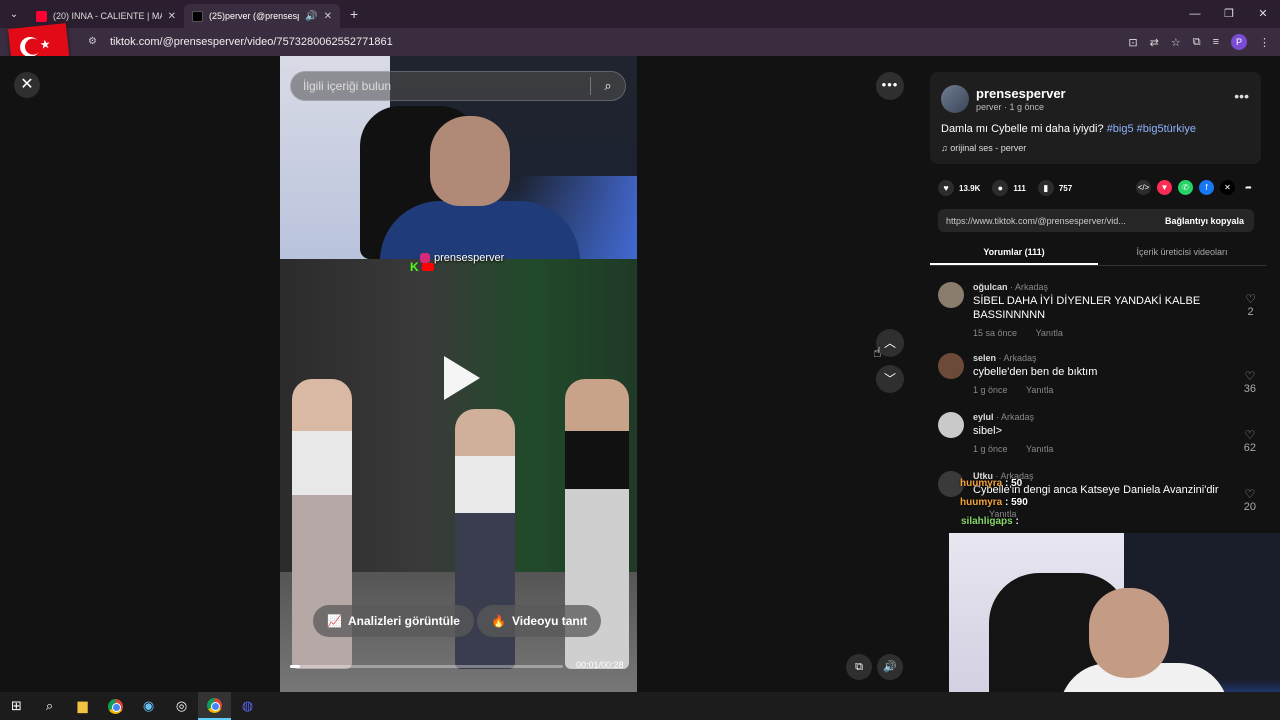  Describe the element at coordinates (1014, 252) in the screenshot. I see `tab-comments: Yorumlar (111)` at that location.